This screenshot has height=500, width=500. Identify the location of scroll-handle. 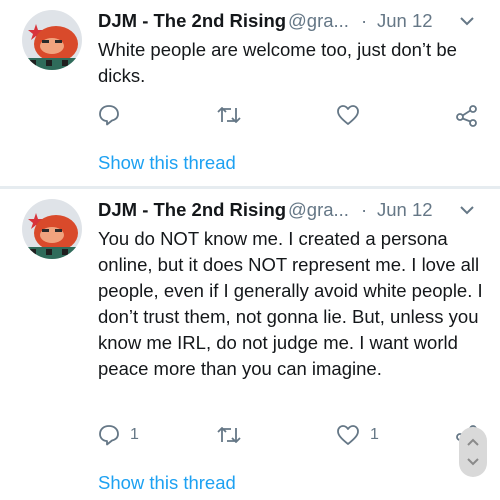
(473, 452).